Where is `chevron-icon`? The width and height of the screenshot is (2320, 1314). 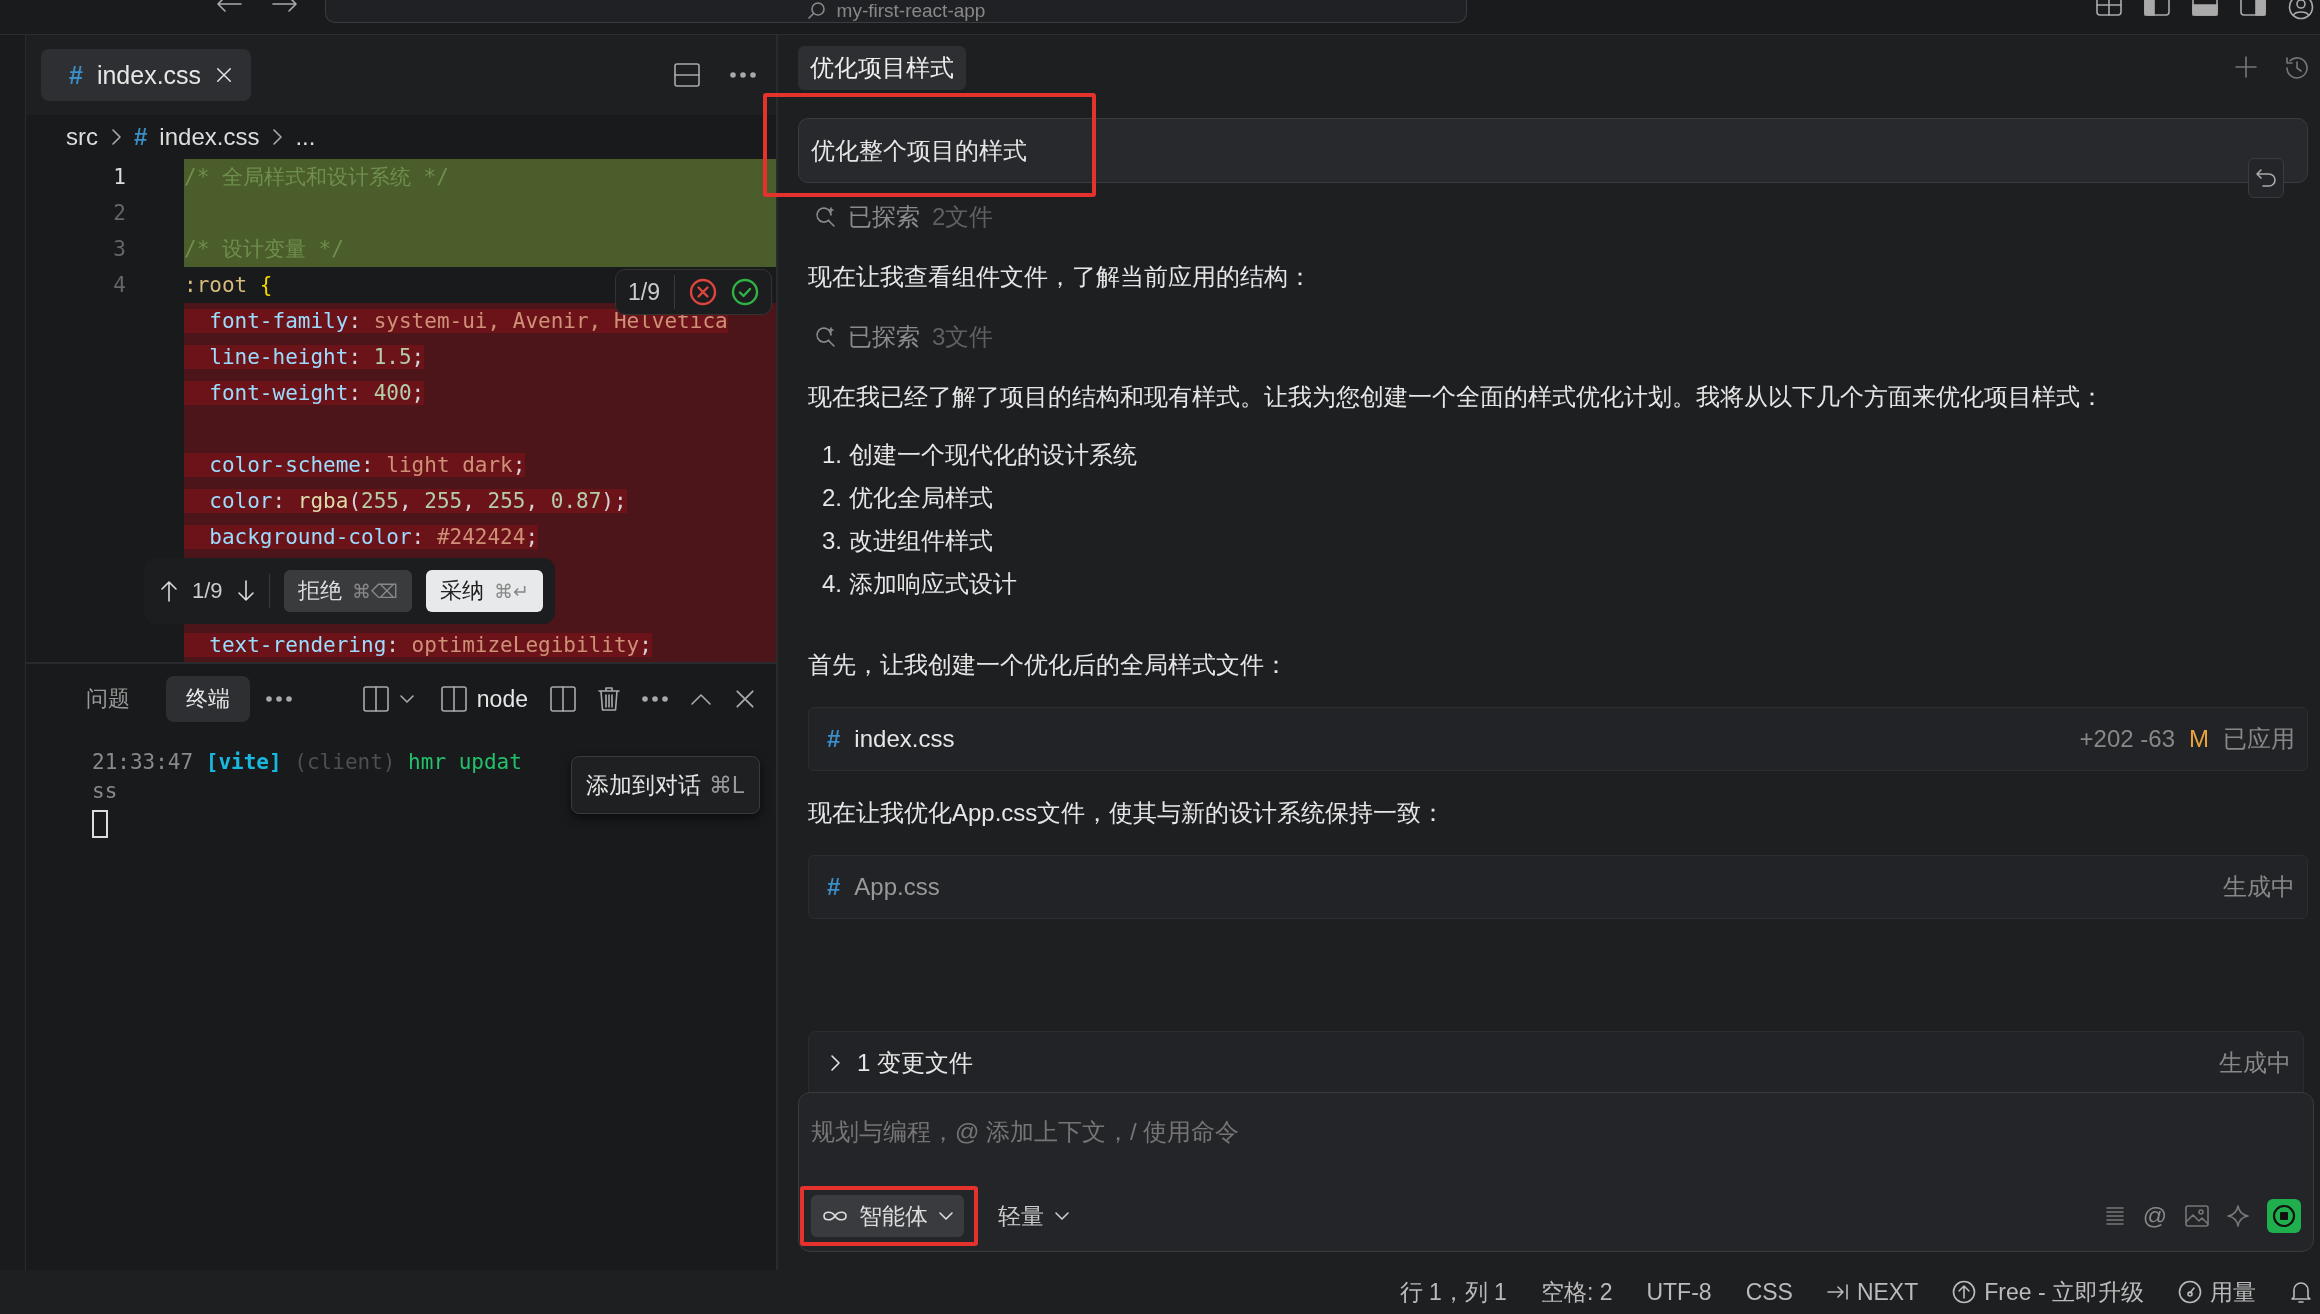
chevron-icon is located at coordinates (835, 1063).